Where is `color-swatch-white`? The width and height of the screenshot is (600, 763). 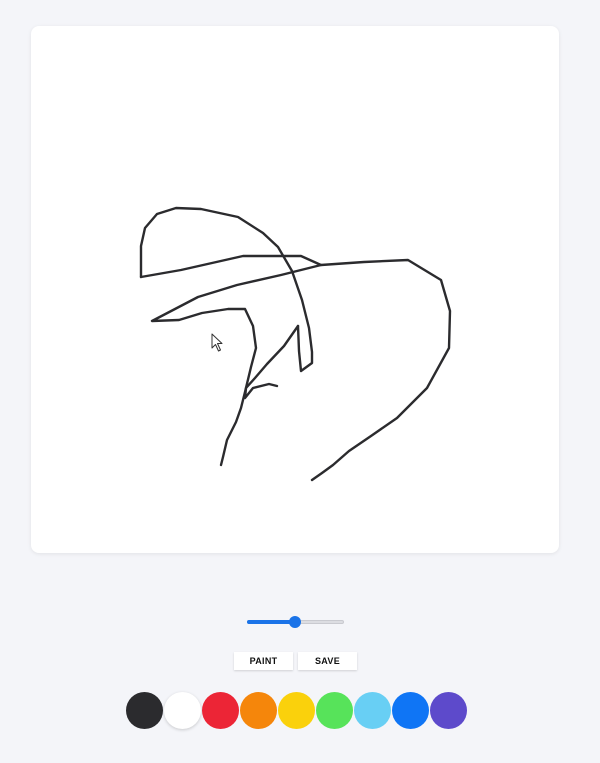
color-swatch-white is located at coordinates (182, 710).